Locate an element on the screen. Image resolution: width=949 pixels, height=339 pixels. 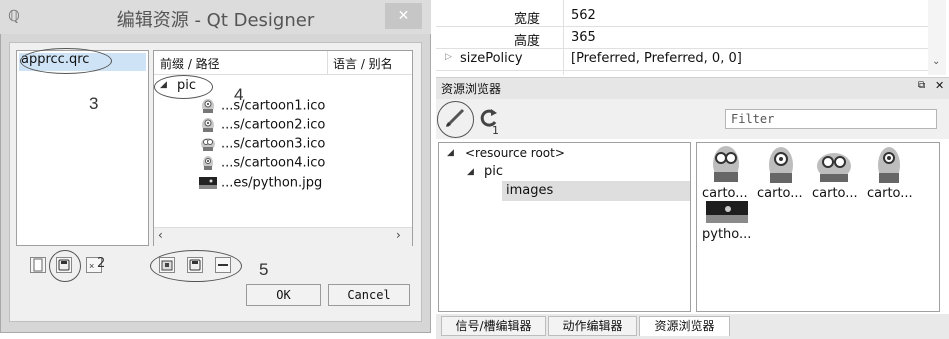
property-name: 宽度 is located at coordinates (526, 19).